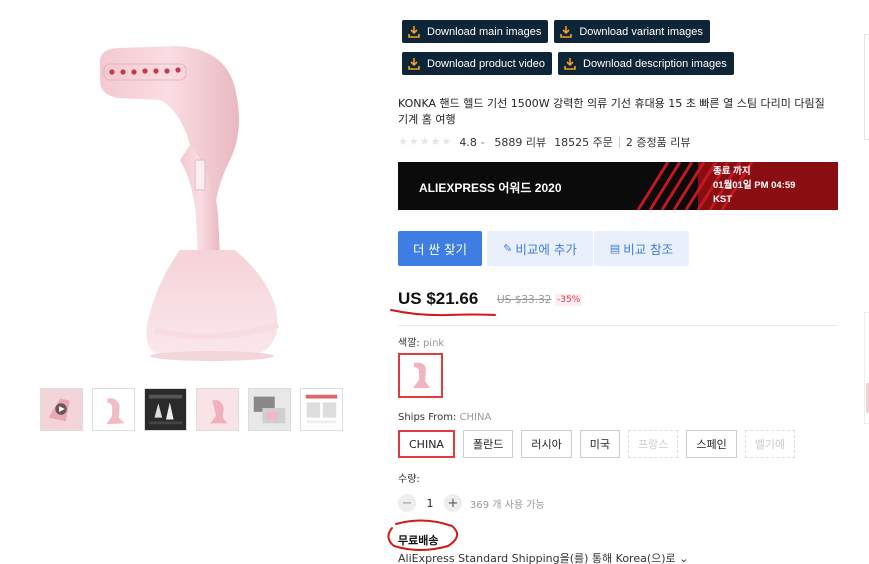  I want to click on download-product-video-button: Download product video, so click(477, 63).